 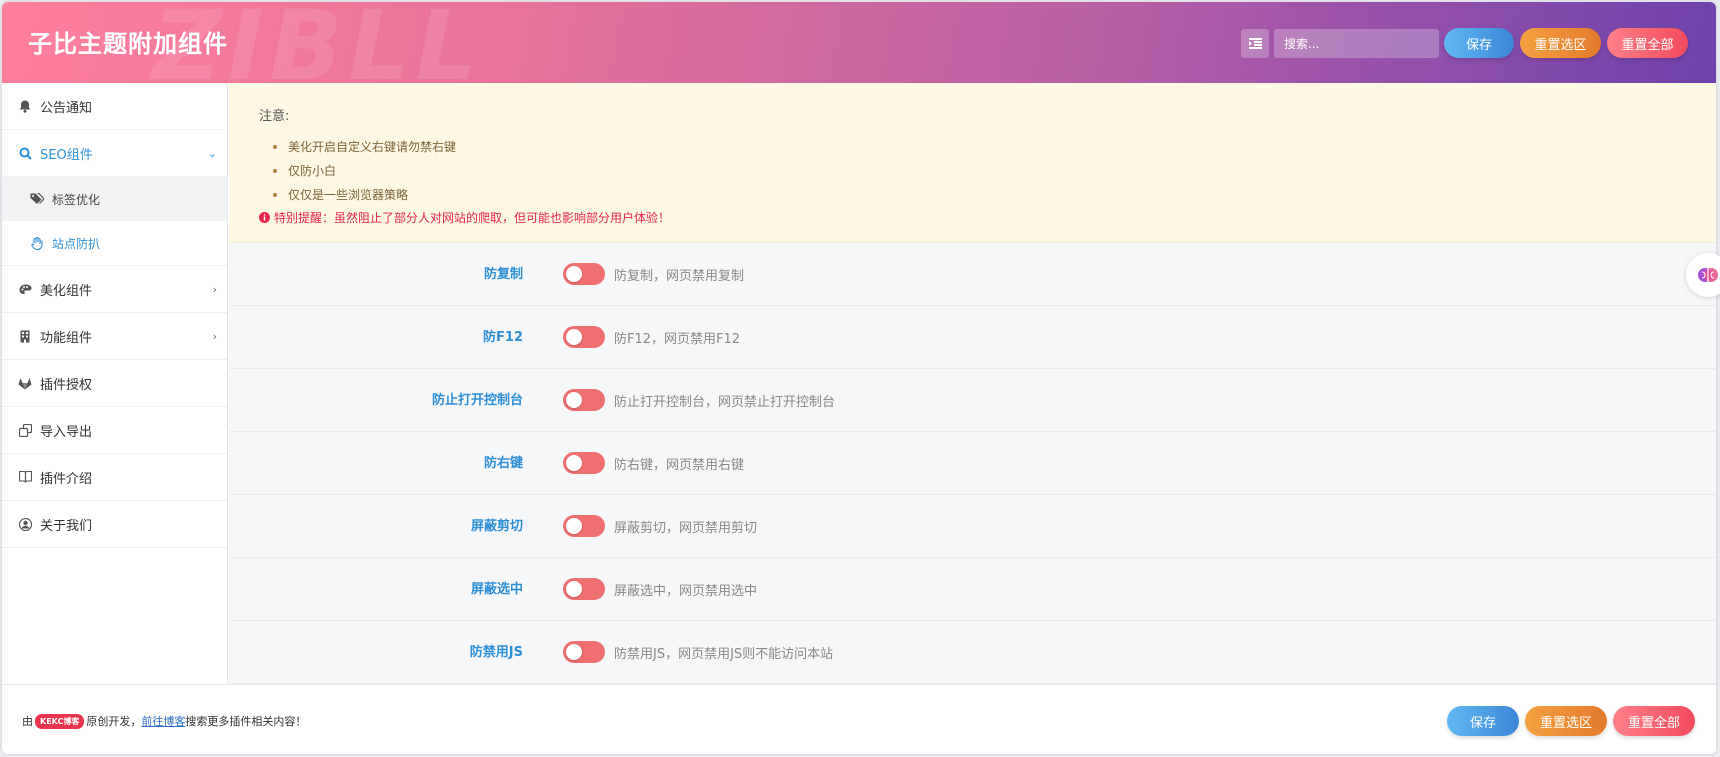 I want to click on sidebar-item-label: 导入导出, so click(x=66, y=432).